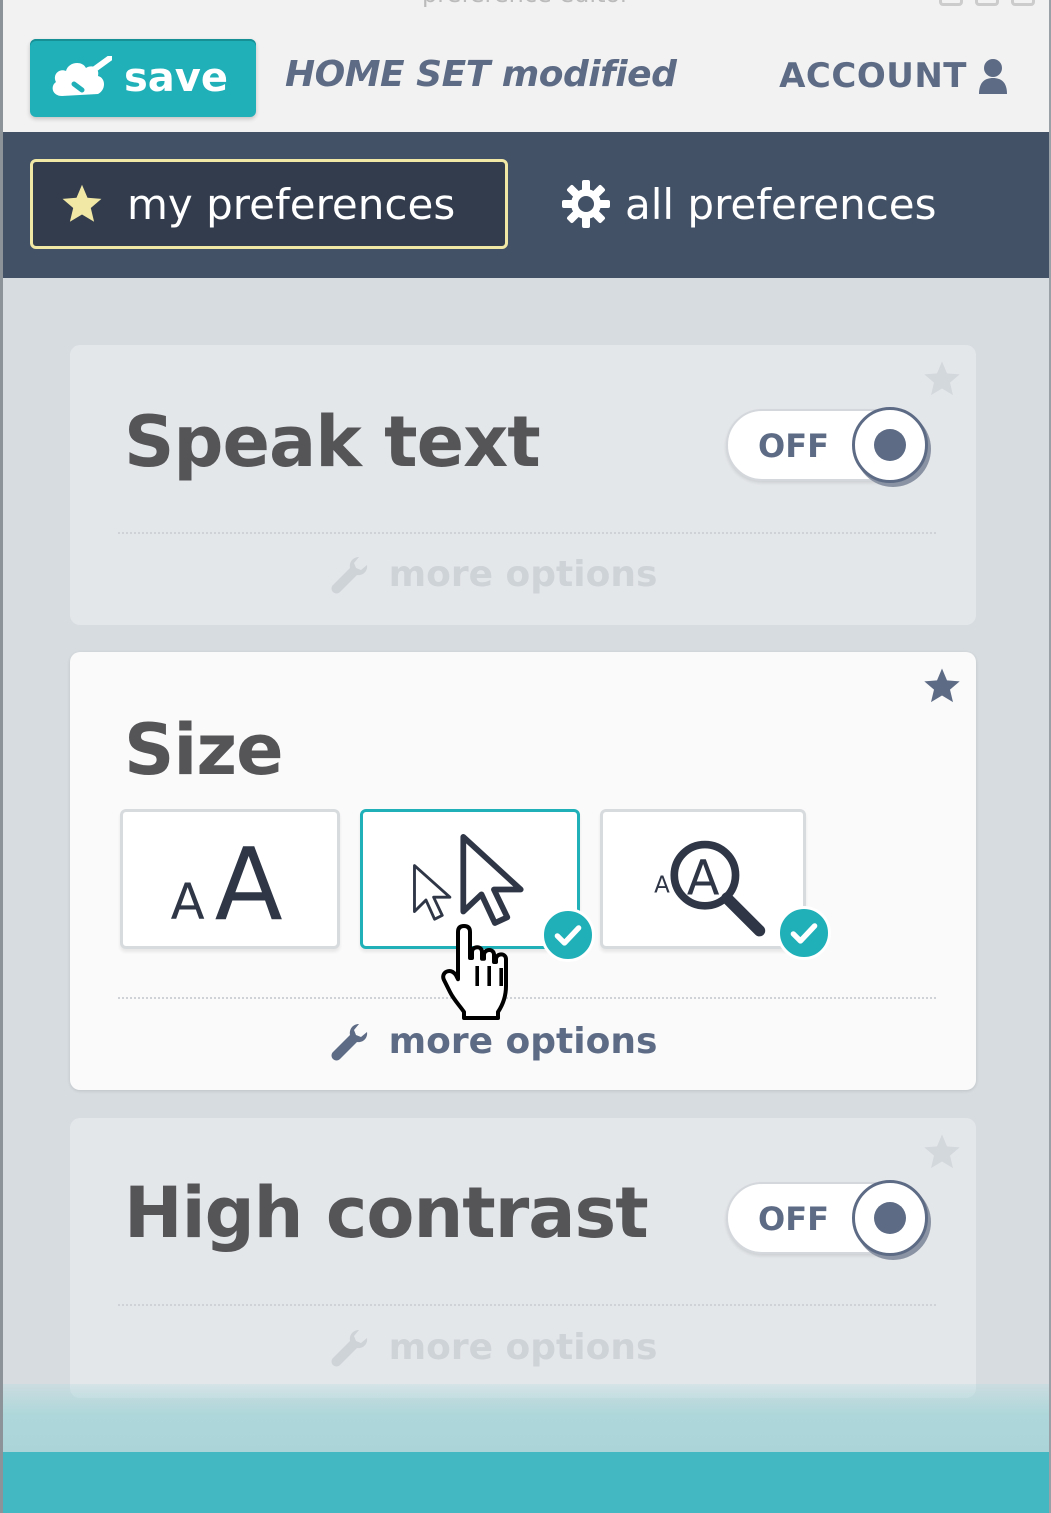 The image size is (1051, 1513). I want to click on tab-my-preferences: my preferences, so click(269, 204).